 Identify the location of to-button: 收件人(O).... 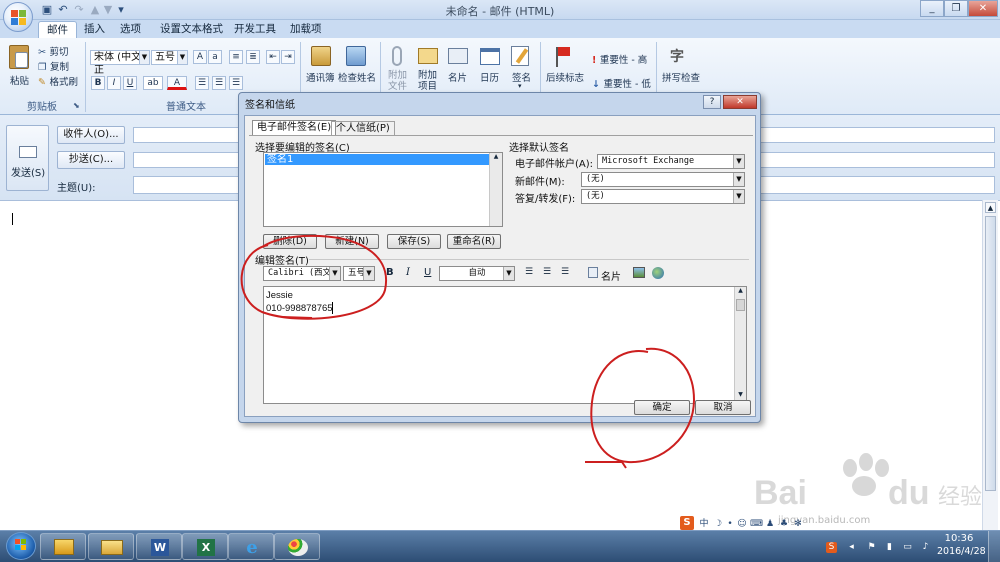
(91, 135).